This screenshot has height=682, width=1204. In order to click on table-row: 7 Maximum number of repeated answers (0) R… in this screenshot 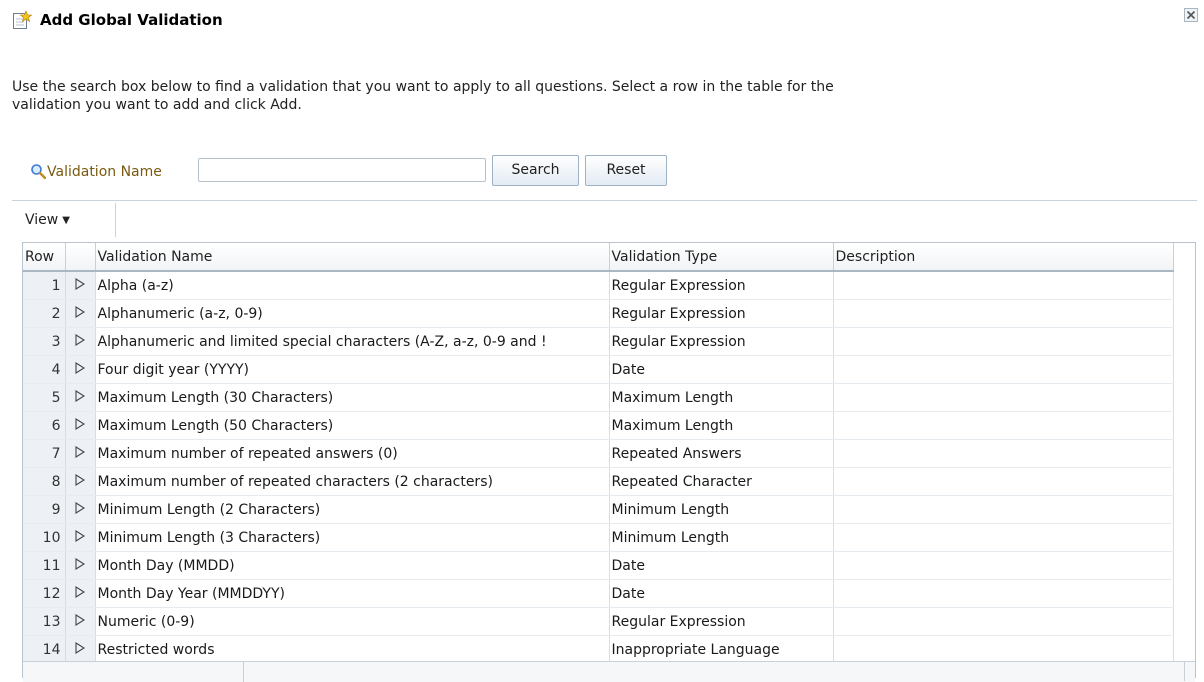, I will do `click(598, 453)`.